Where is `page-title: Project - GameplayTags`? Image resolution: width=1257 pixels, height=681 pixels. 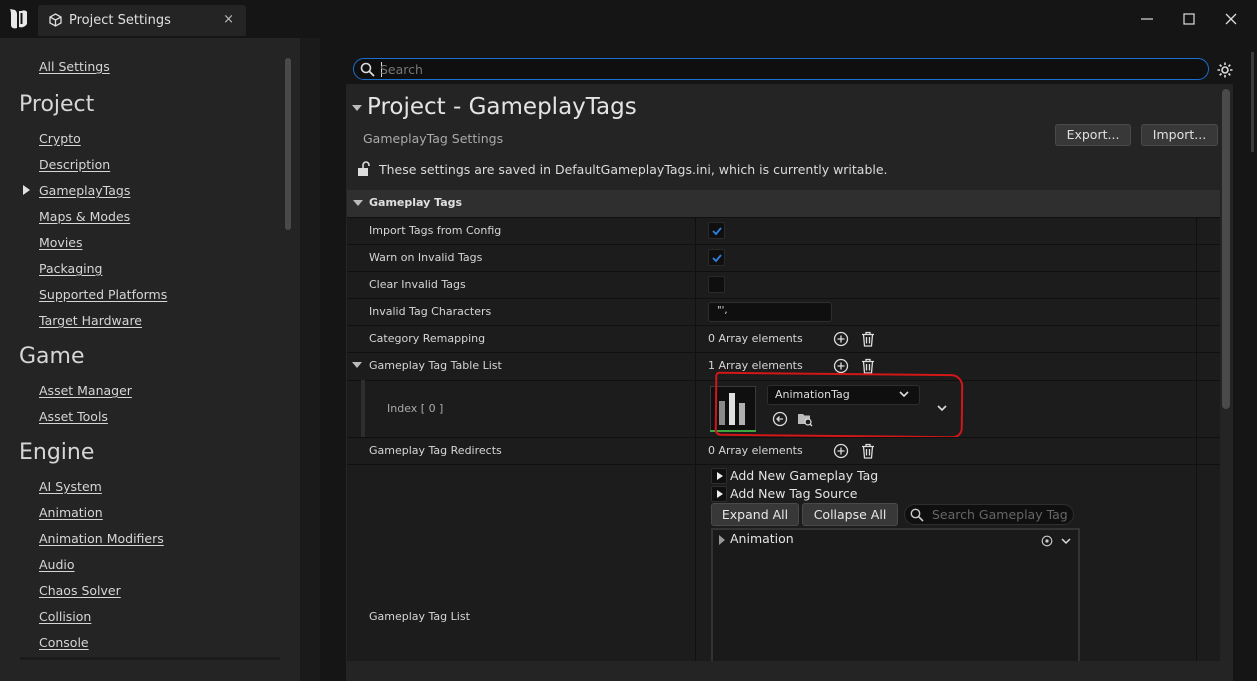 page-title: Project - GameplayTags is located at coordinates (502, 107).